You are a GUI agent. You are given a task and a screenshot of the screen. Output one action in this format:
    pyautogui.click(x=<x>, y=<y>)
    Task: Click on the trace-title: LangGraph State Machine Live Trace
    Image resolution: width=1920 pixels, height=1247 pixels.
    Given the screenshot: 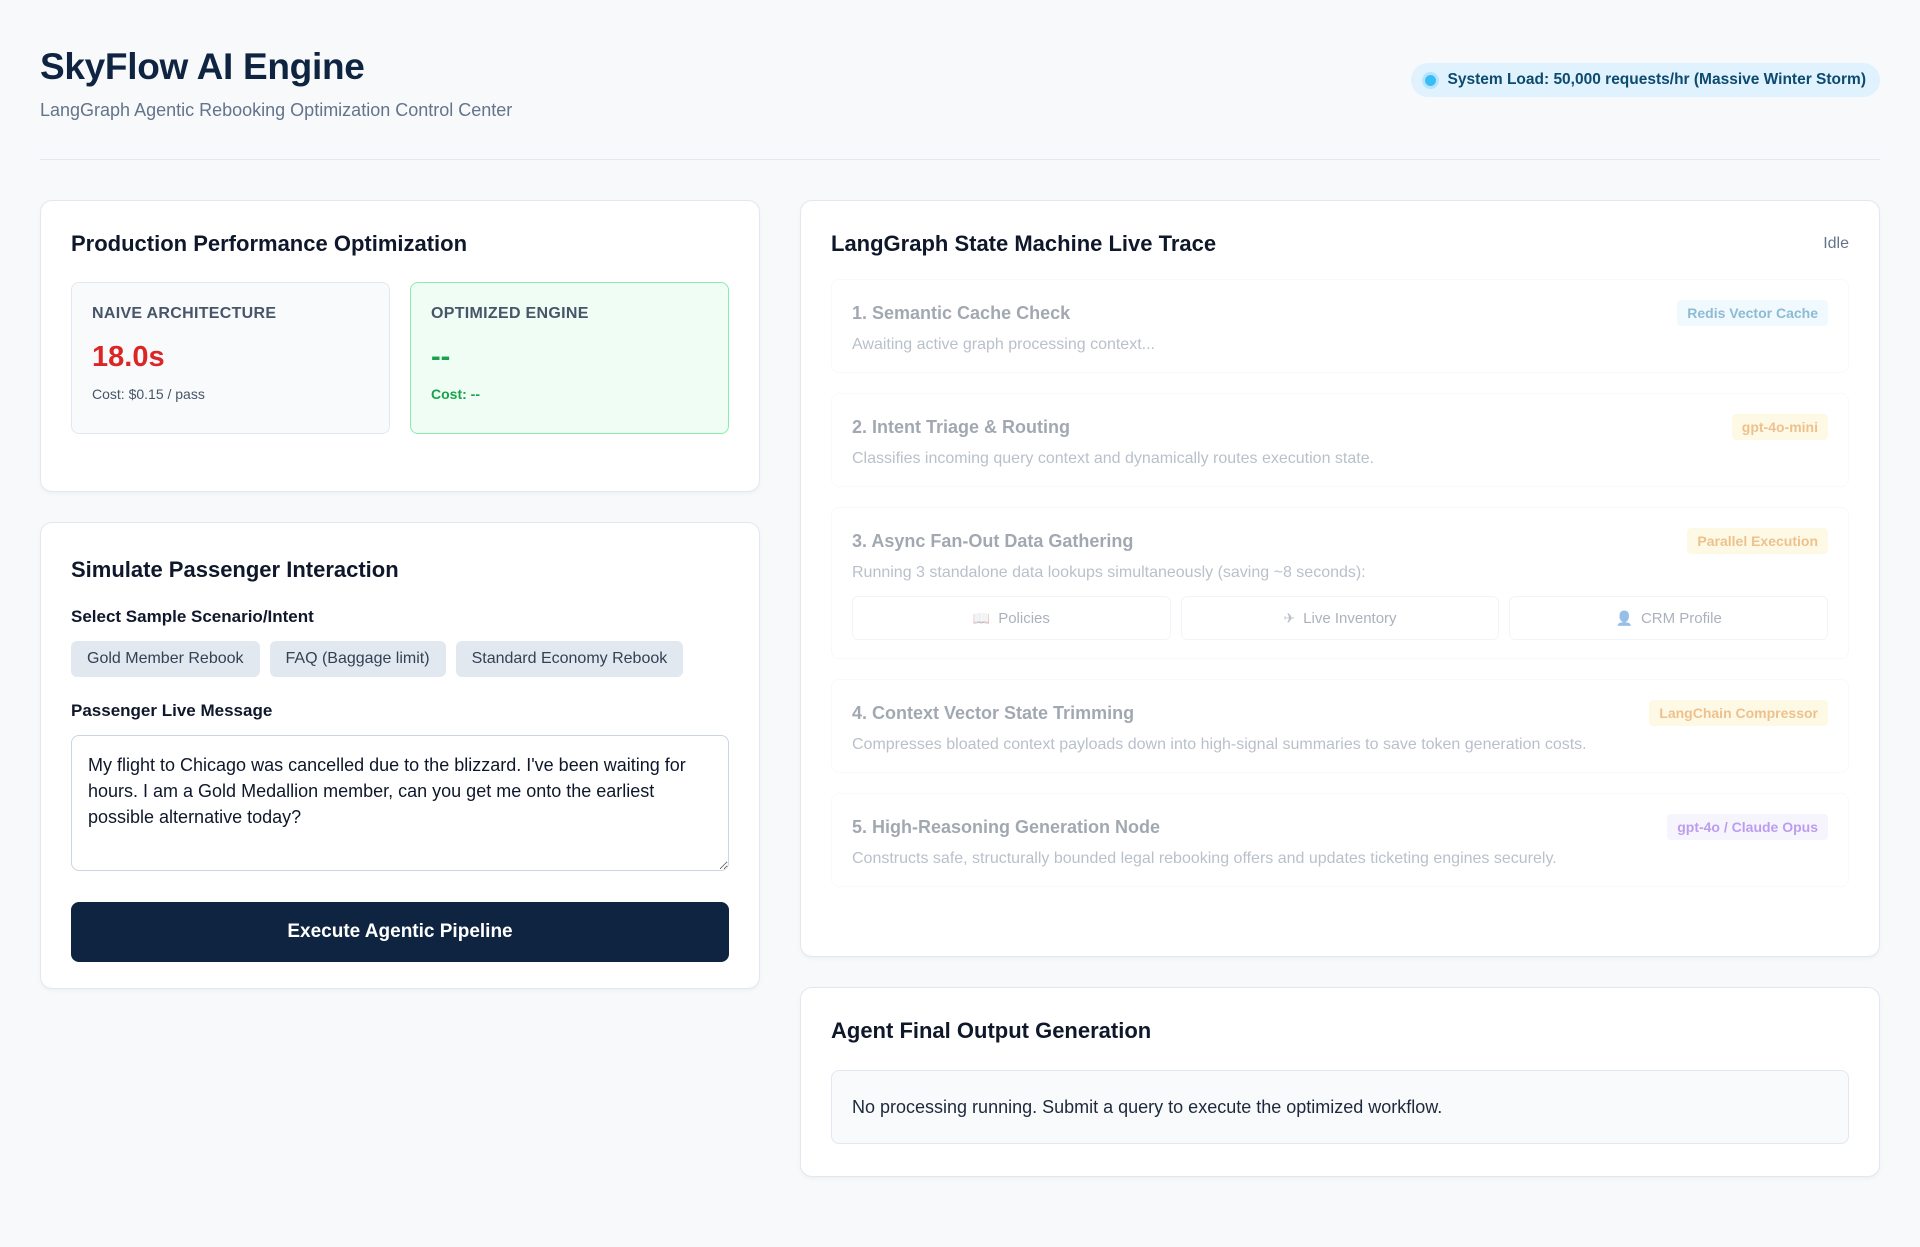 What is the action you would take?
    pyautogui.click(x=1024, y=243)
    